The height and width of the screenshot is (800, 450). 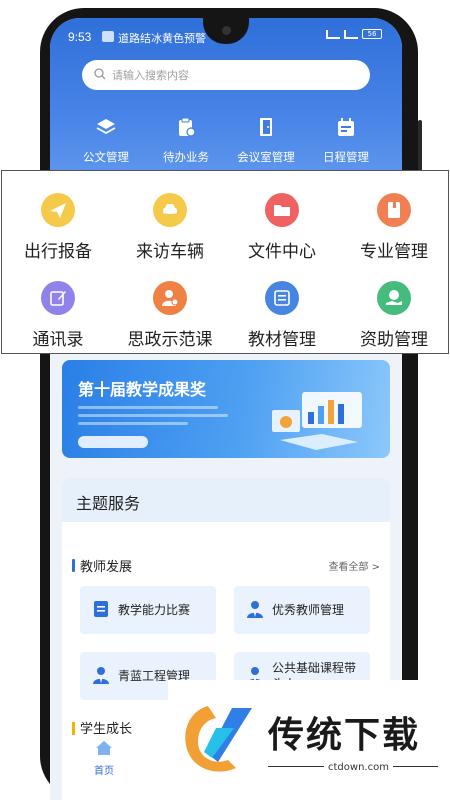 What do you see at coordinates (170, 298) in the screenshot?
I see `person-badge-icon` at bounding box center [170, 298].